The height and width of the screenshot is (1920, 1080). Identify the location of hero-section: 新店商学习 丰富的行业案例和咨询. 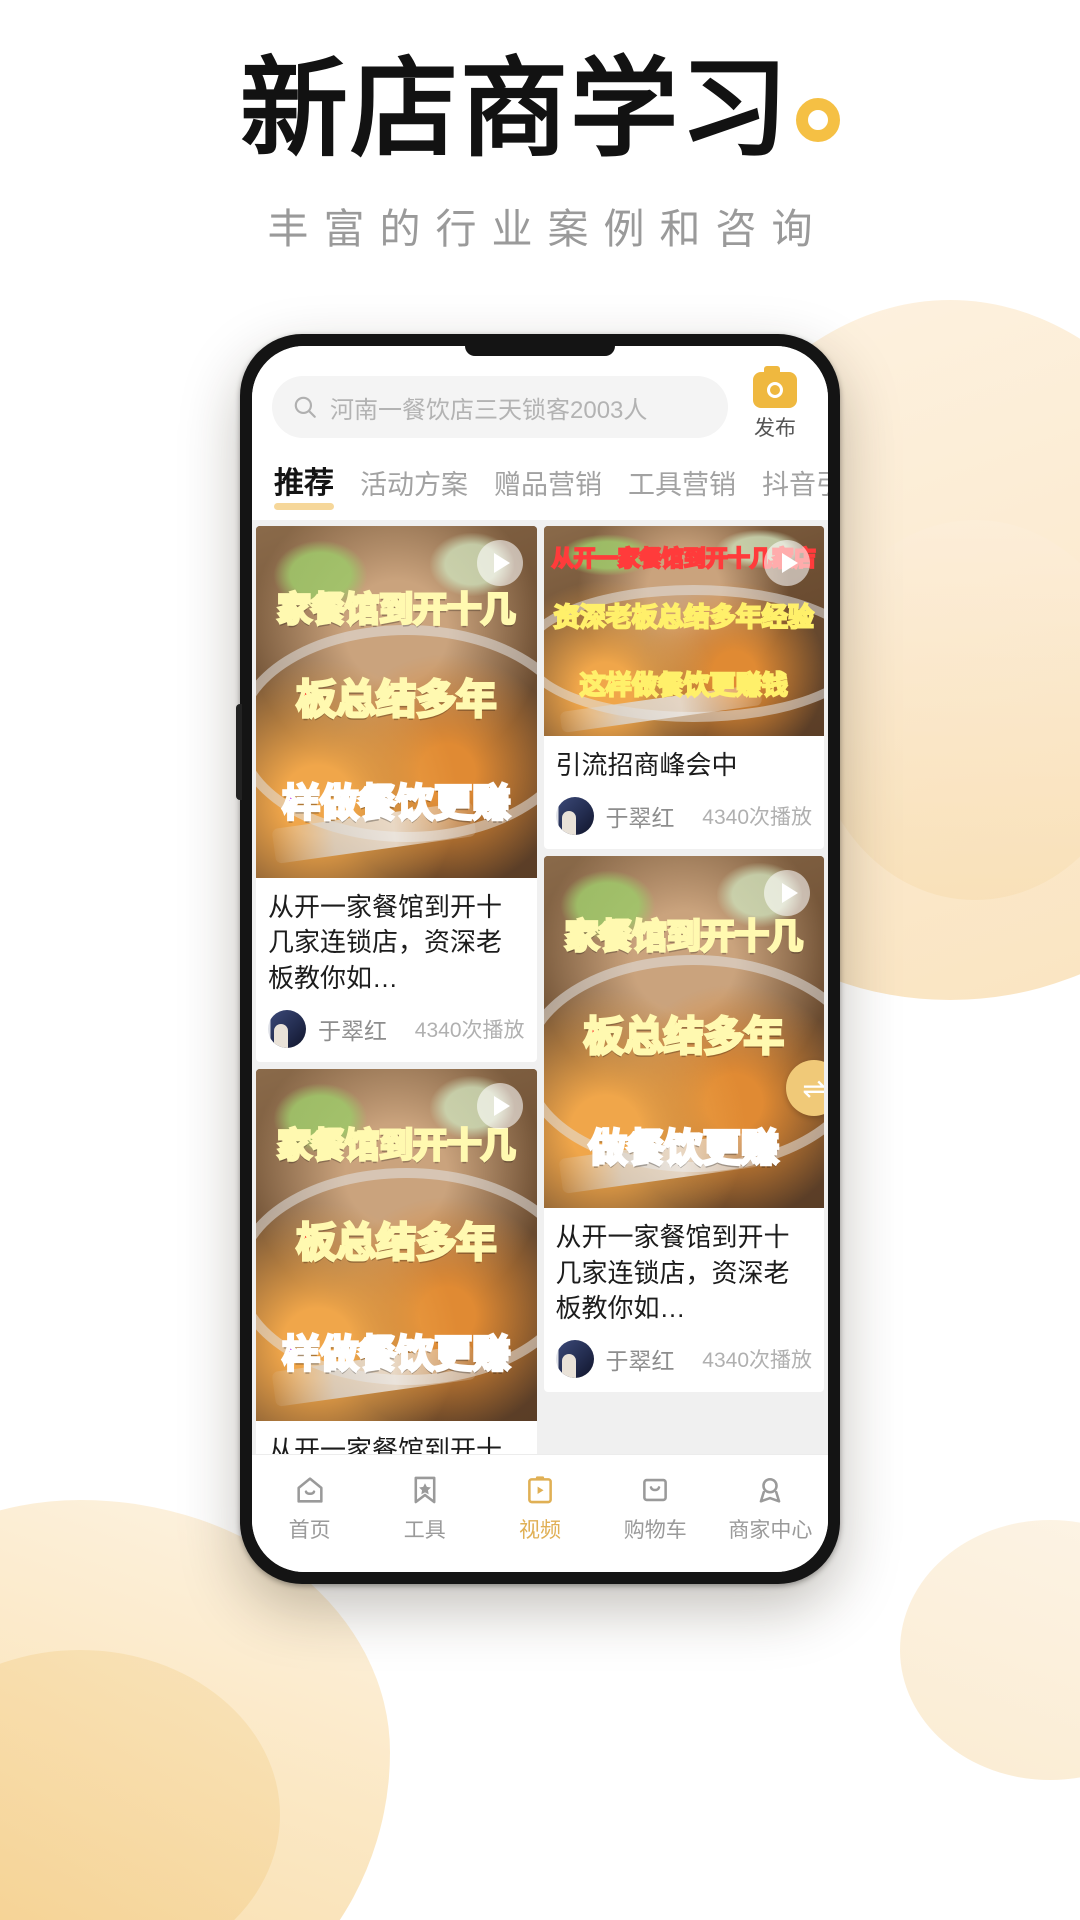
(540, 127).